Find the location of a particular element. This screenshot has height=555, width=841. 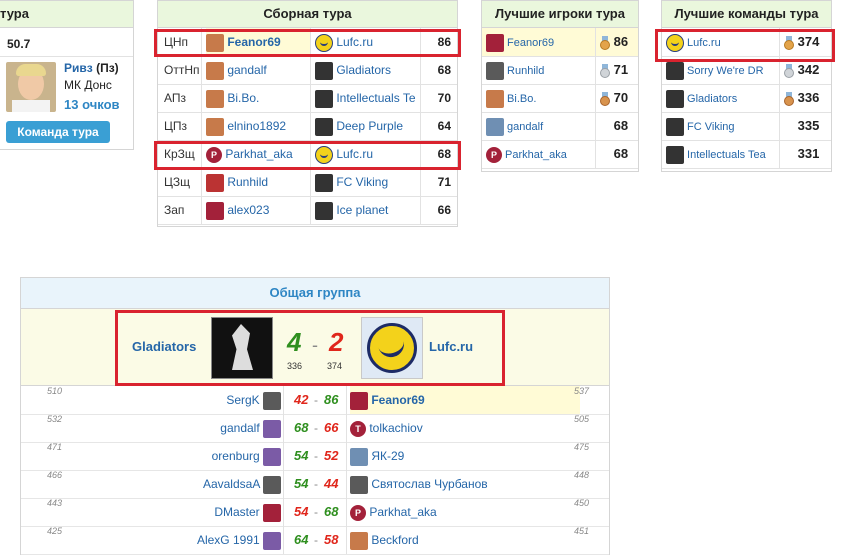

highlight-box is located at coordinates (310, 348).